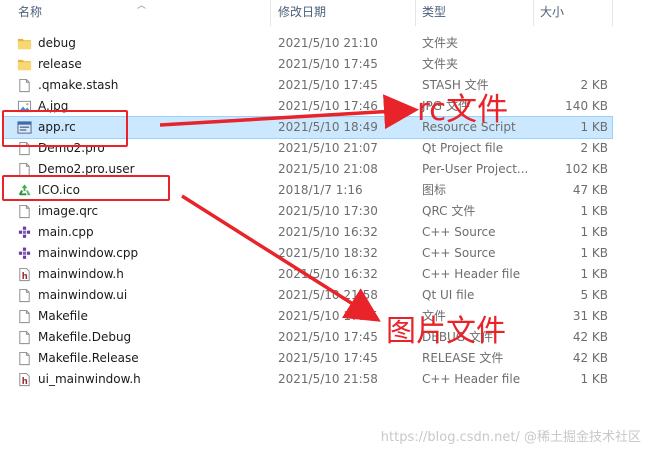 The height and width of the screenshot is (455, 653). Describe the element at coordinates (85, 337) in the screenshot. I see `file-name: Makefile.Debug` at that location.